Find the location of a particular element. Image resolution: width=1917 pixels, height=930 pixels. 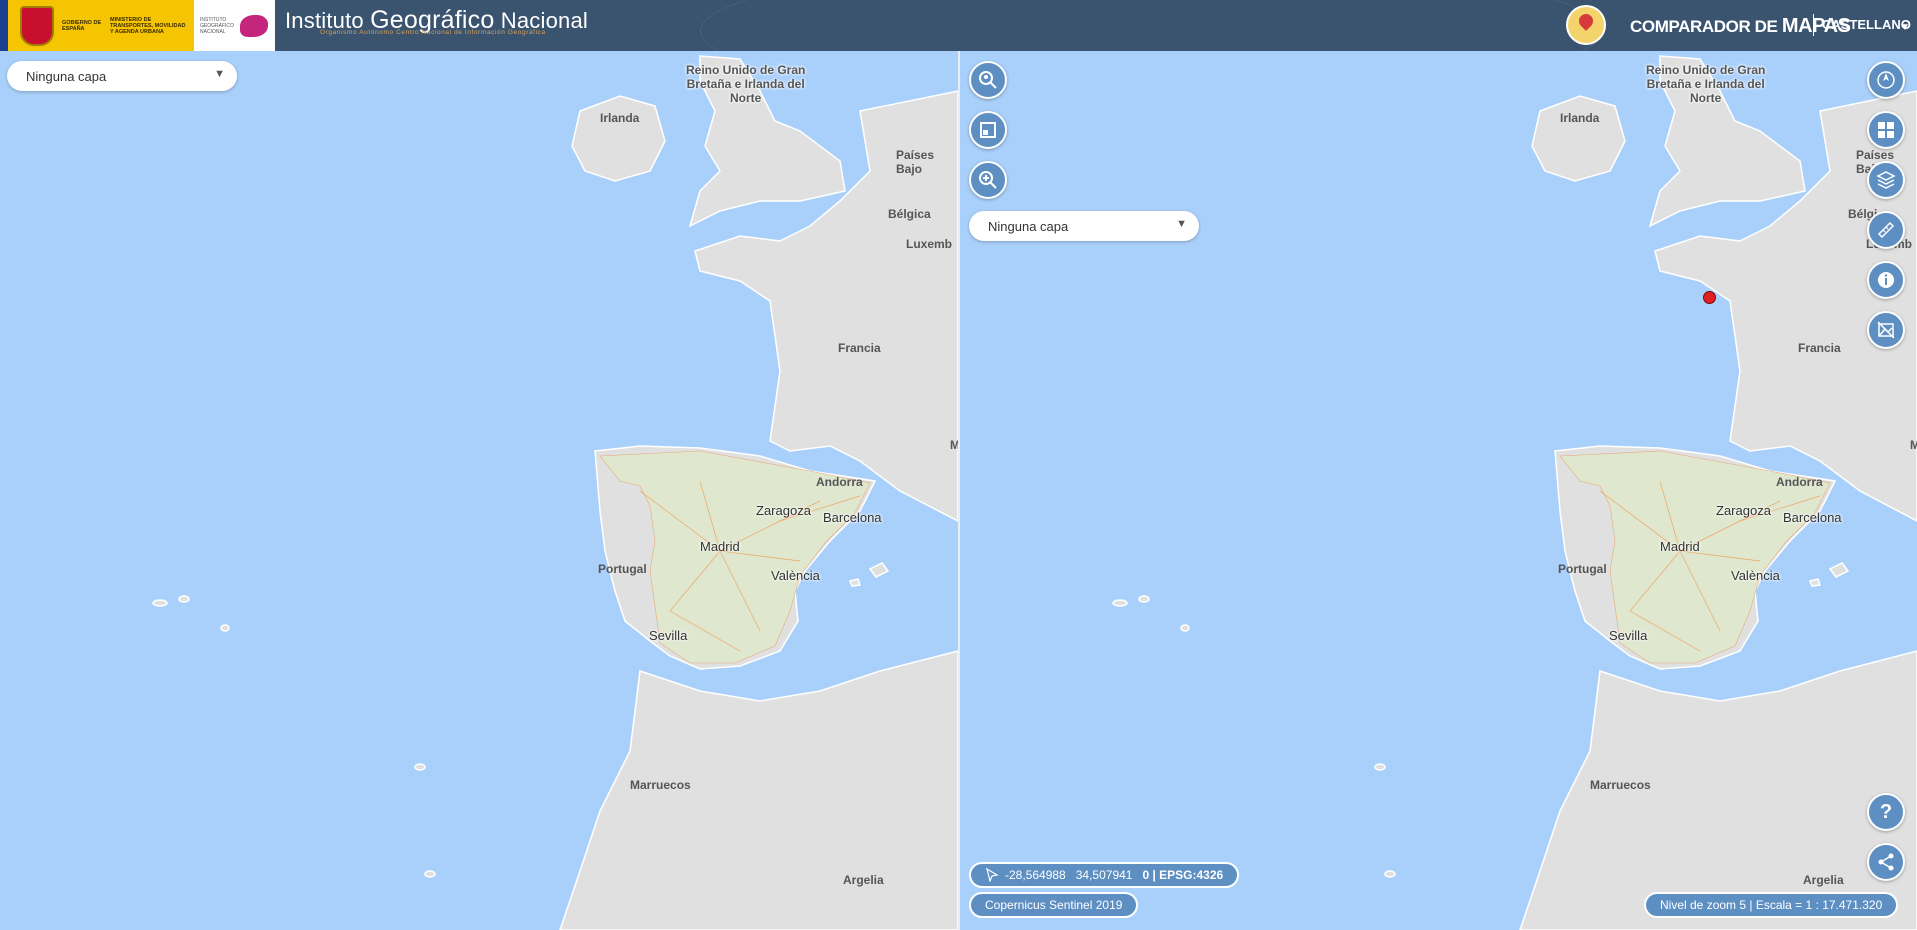

grid-icon is located at coordinates (1886, 130).